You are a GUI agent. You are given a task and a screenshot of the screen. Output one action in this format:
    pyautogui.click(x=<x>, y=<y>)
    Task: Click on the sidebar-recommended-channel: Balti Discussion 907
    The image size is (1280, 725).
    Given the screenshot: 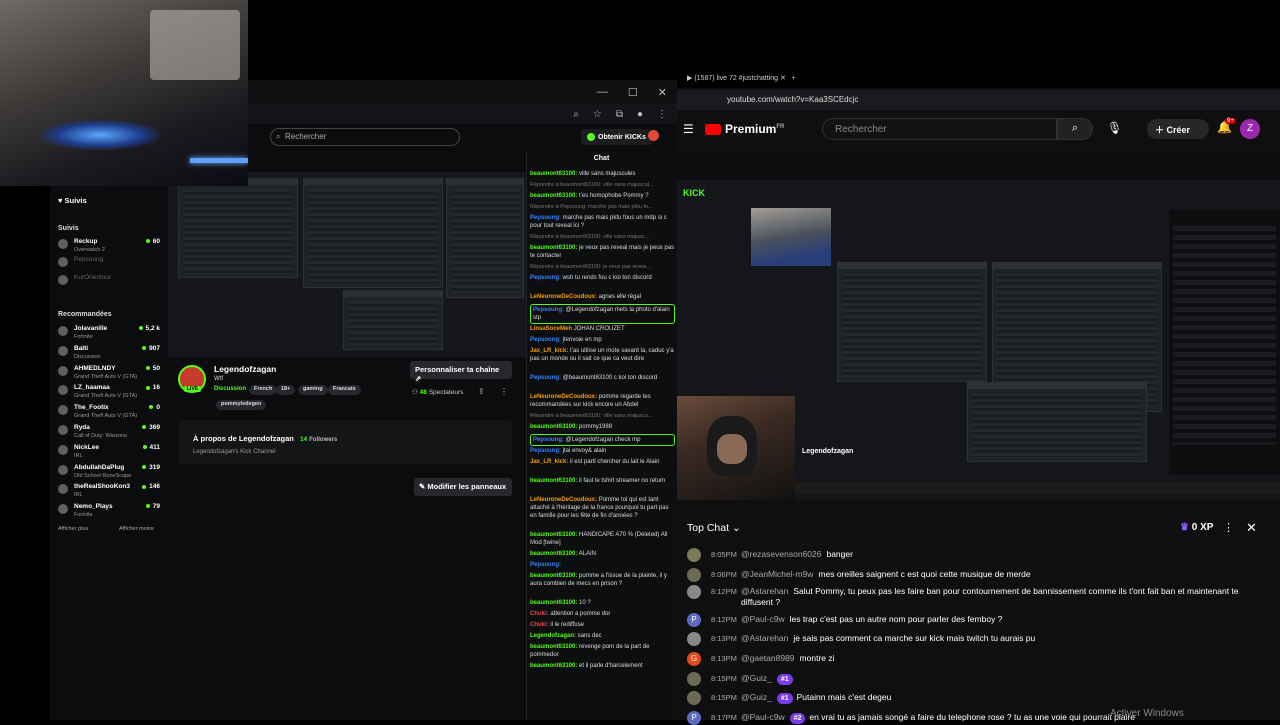 What is the action you would take?
    pyautogui.click(x=109, y=354)
    